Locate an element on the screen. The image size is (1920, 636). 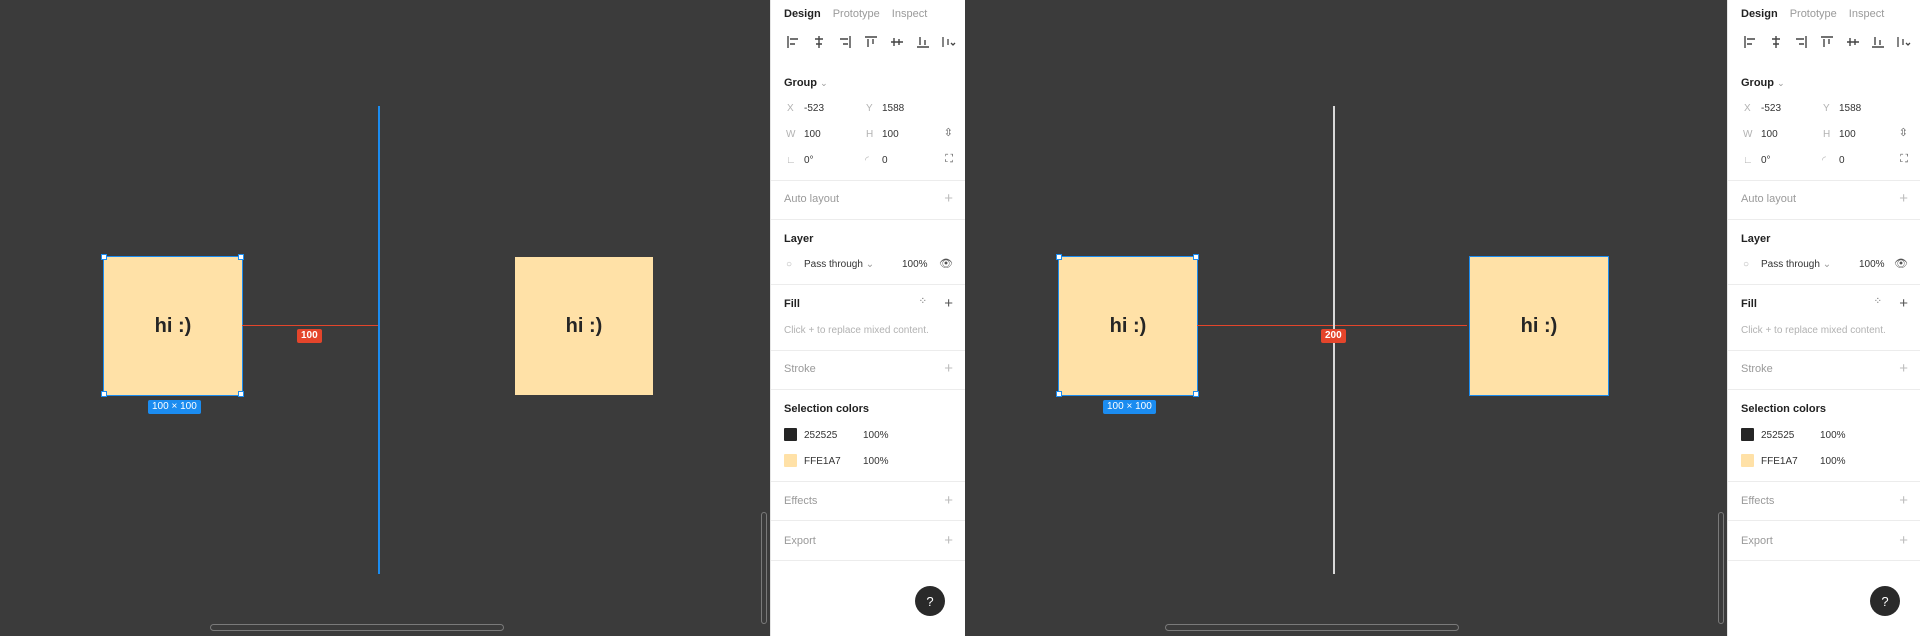
y-label: Y is located at coordinates (1826, 108).